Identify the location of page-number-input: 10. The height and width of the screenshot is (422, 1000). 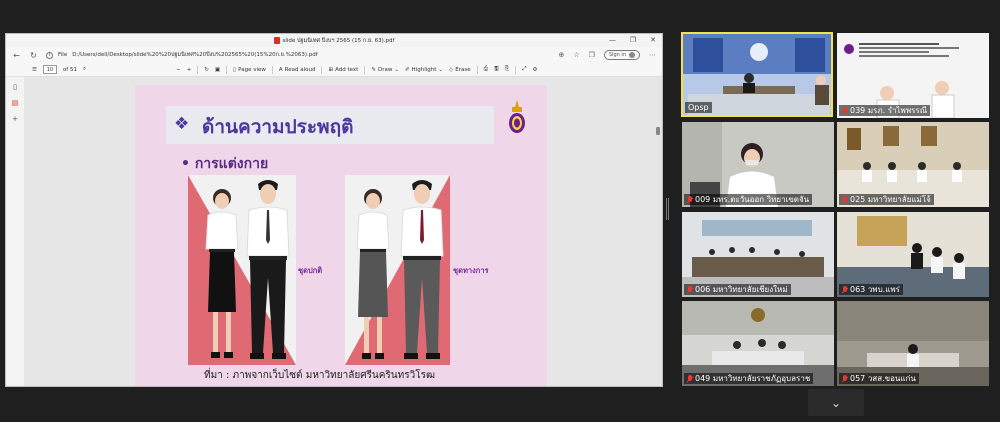
(49, 69).